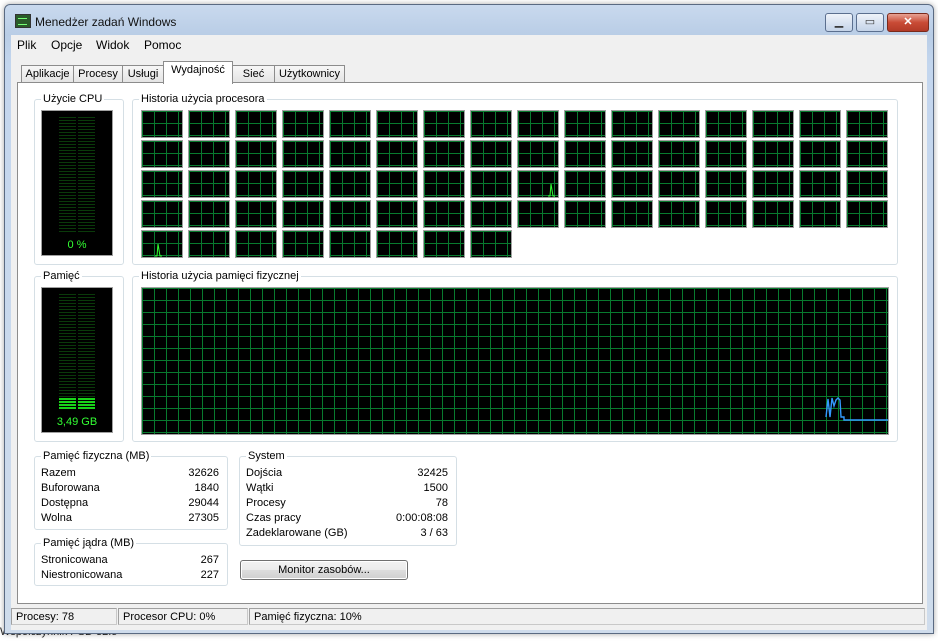 This screenshot has width=938, height=641. I want to click on menu-file: Plik, so click(26, 45).